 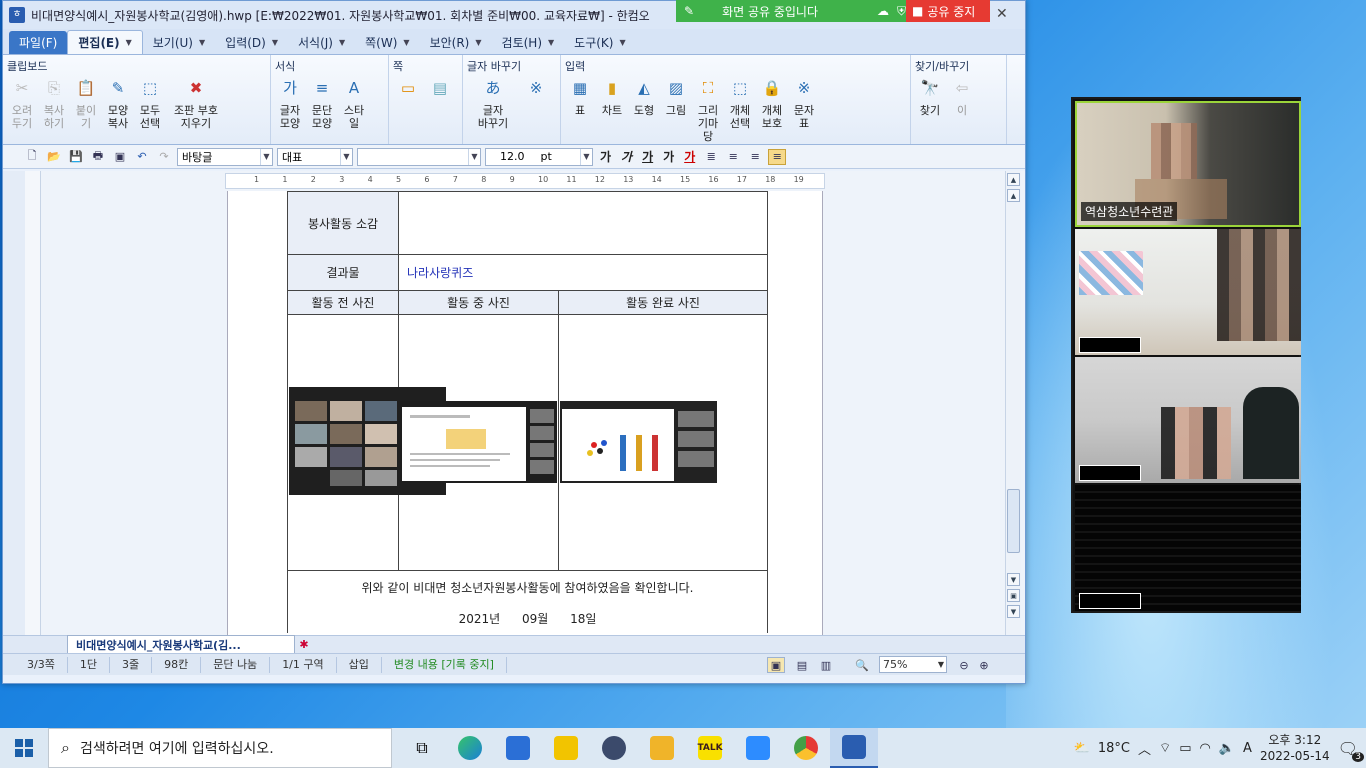 I want to click on page-next-icon: ▼, so click(x=1013, y=611).